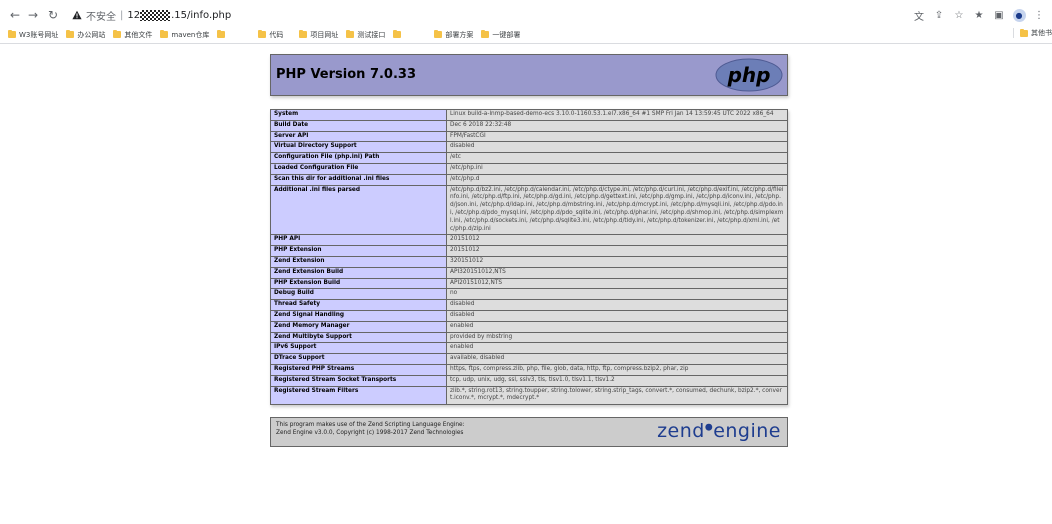 The height and width of the screenshot is (524, 1052). What do you see at coordinates (101, 17) in the screenshot?
I see `insecure-label: 不安全` at bounding box center [101, 17].